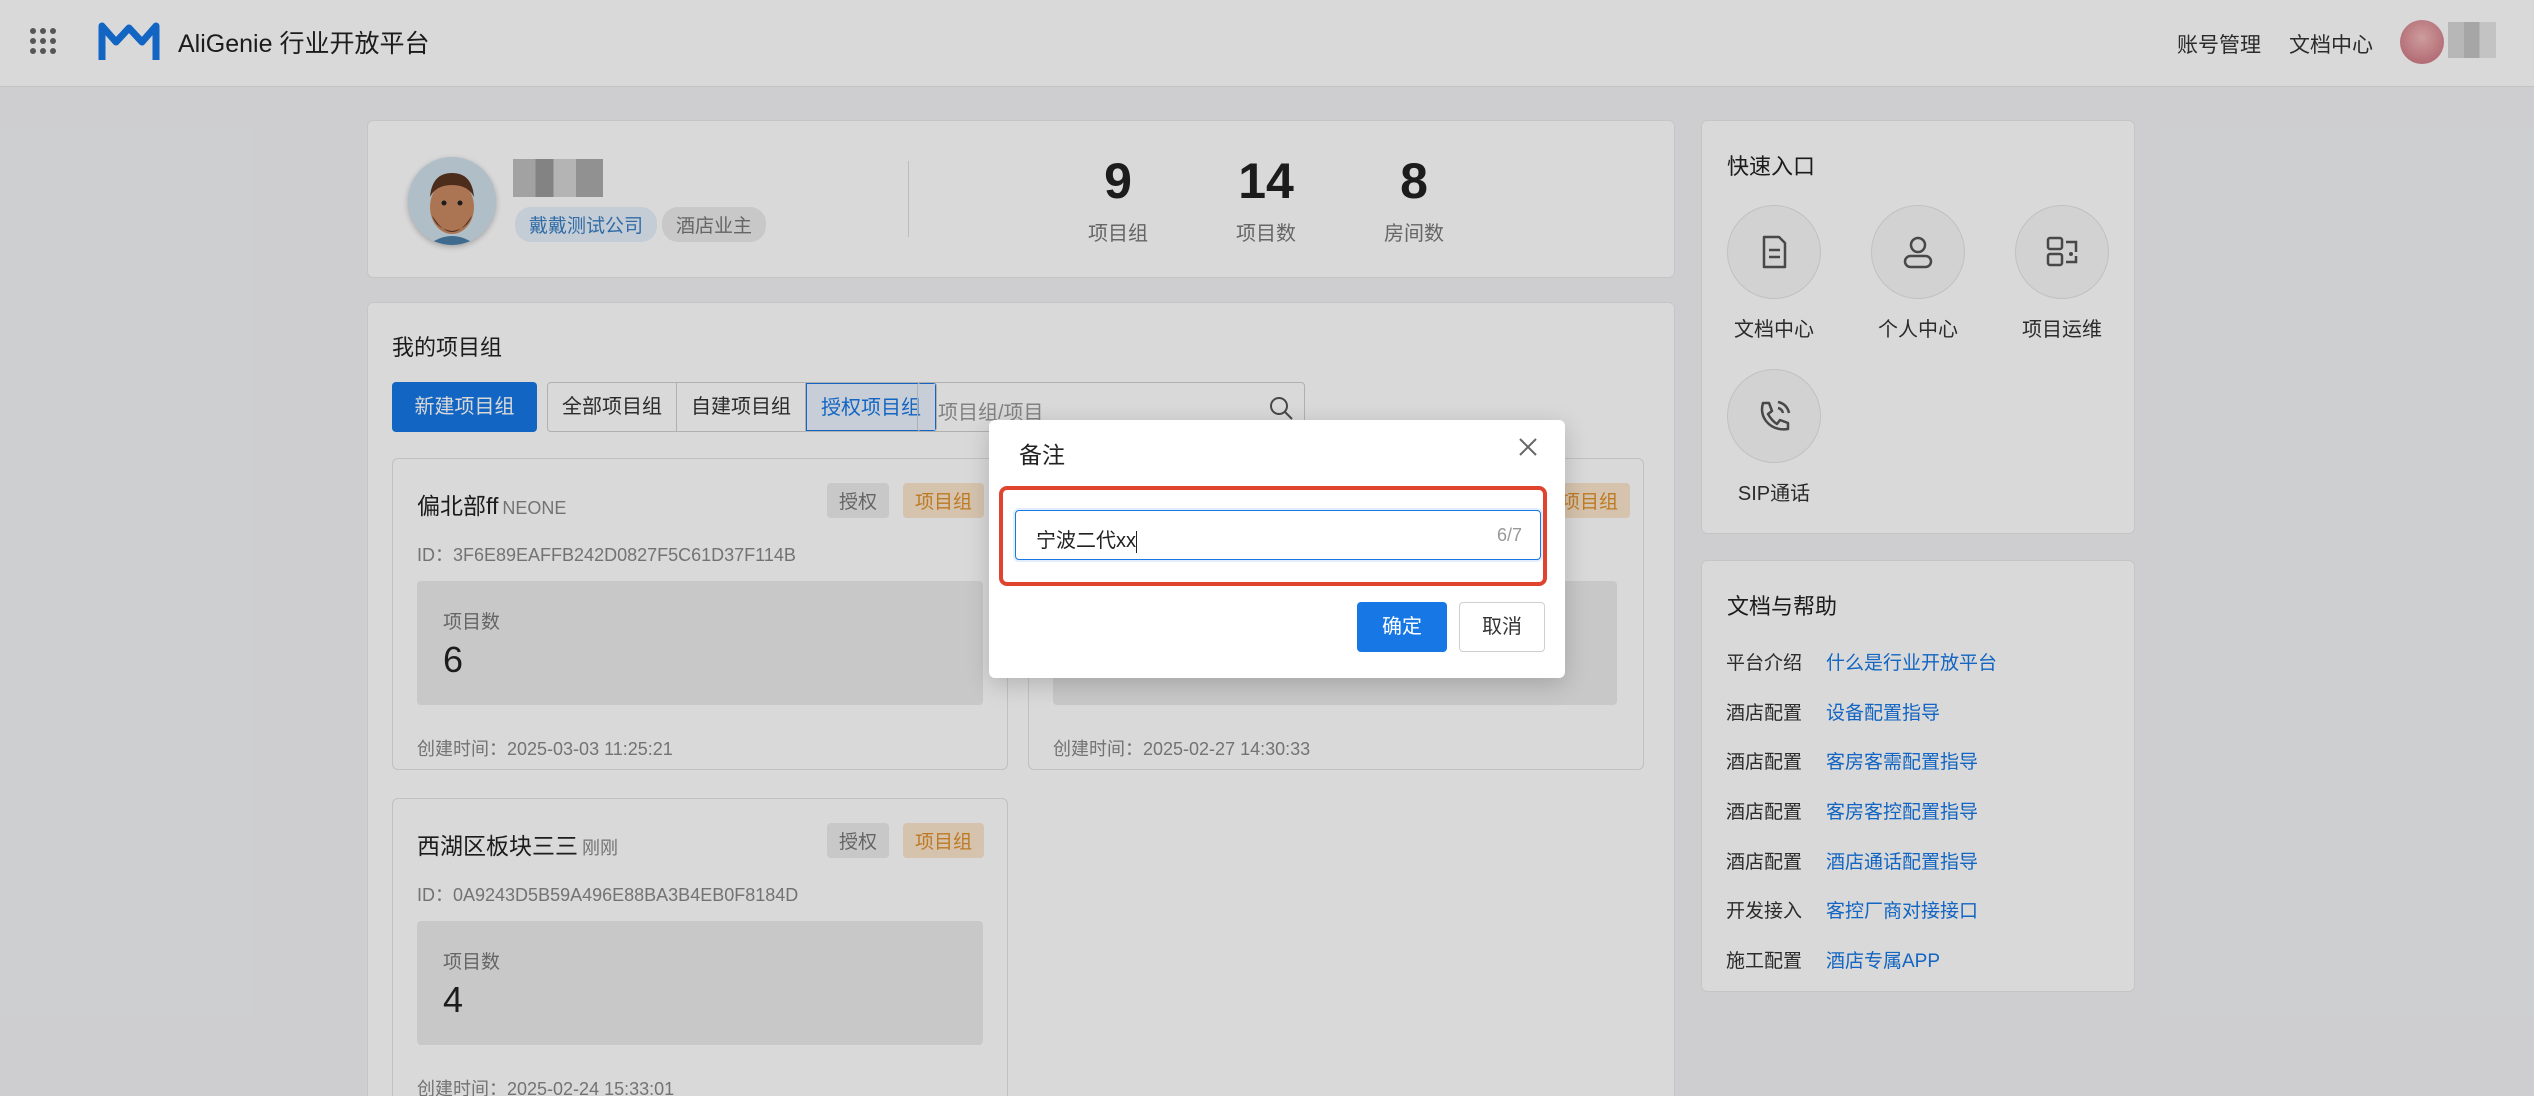  I want to click on dialog-title: 备注, so click(1042, 455).